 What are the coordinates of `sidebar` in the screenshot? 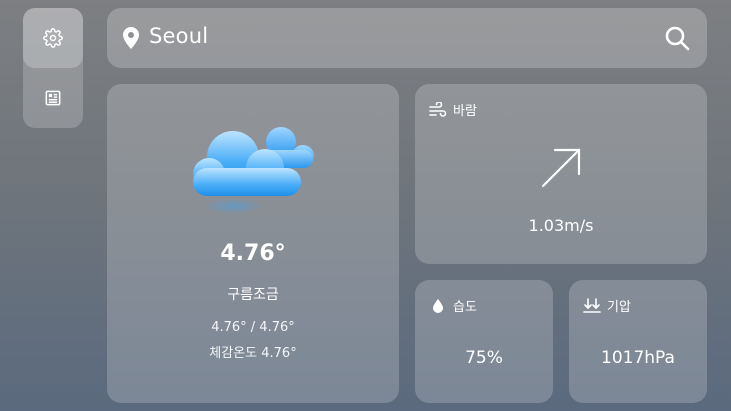 It's located at (53, 68).